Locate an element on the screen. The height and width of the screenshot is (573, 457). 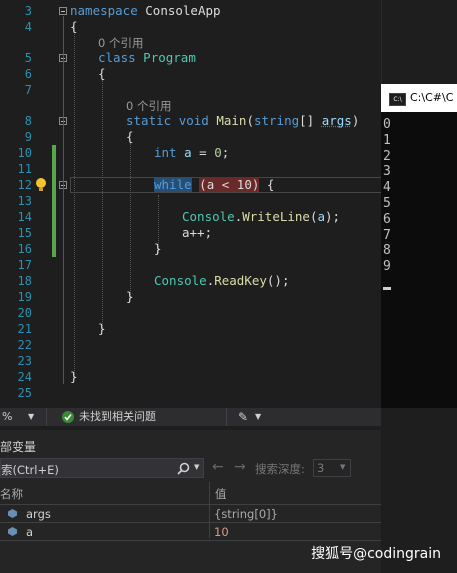
class-name: Program is located at coordinates (169, 57).